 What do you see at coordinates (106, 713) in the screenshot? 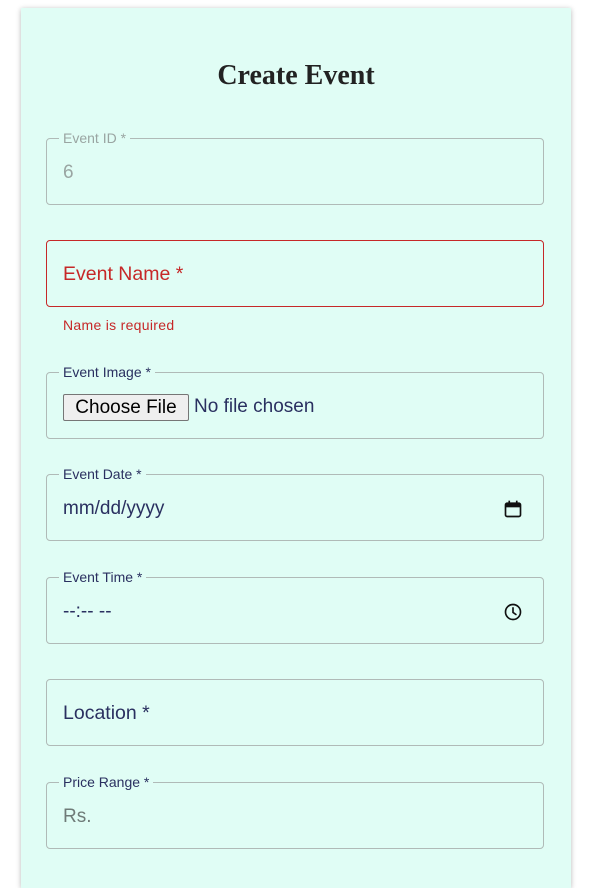
I see `location-label: Location *` at bounding box center [106, 713].